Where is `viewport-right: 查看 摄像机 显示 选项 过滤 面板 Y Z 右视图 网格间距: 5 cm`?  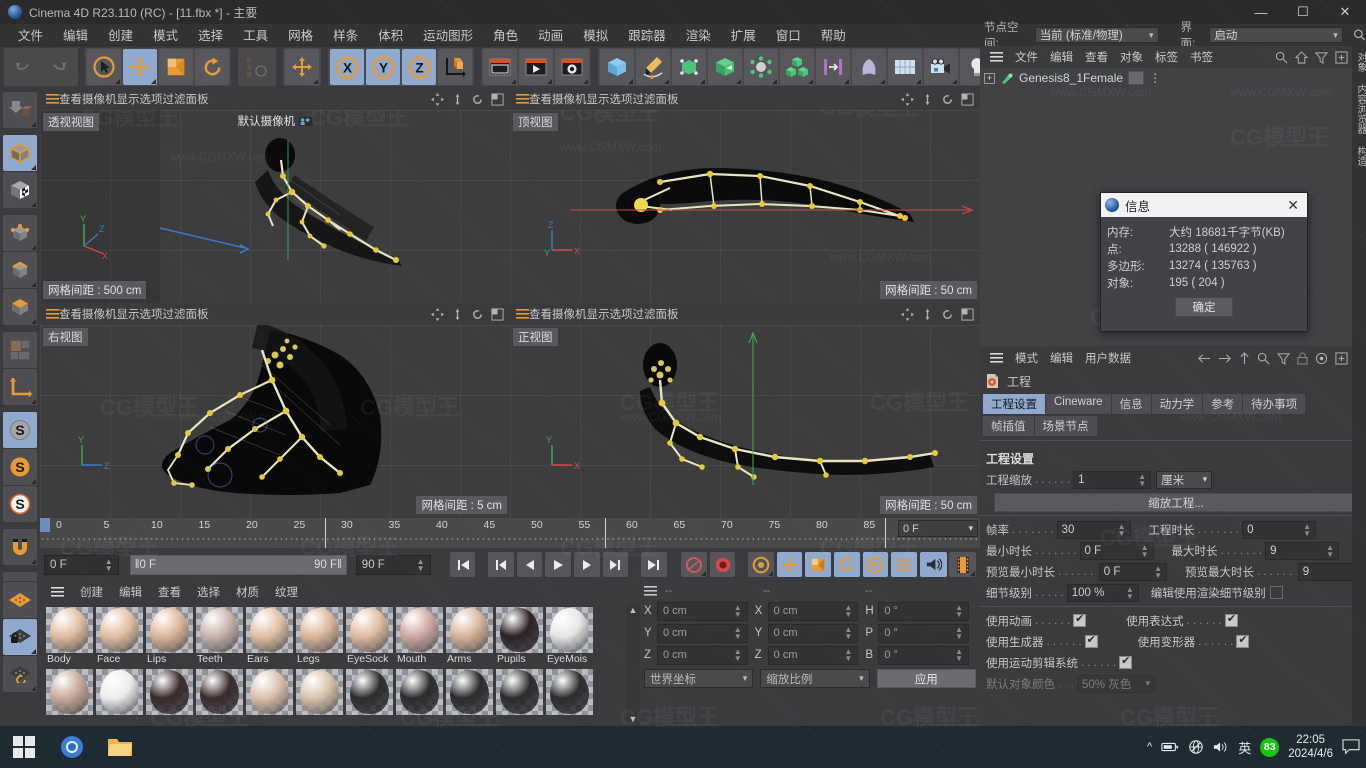
viewport-right: 查看 摄像机 显示 选项 过滤 面板 Y Z 右视图 网格间距: 5 cm is located at coordinates (275, 410).